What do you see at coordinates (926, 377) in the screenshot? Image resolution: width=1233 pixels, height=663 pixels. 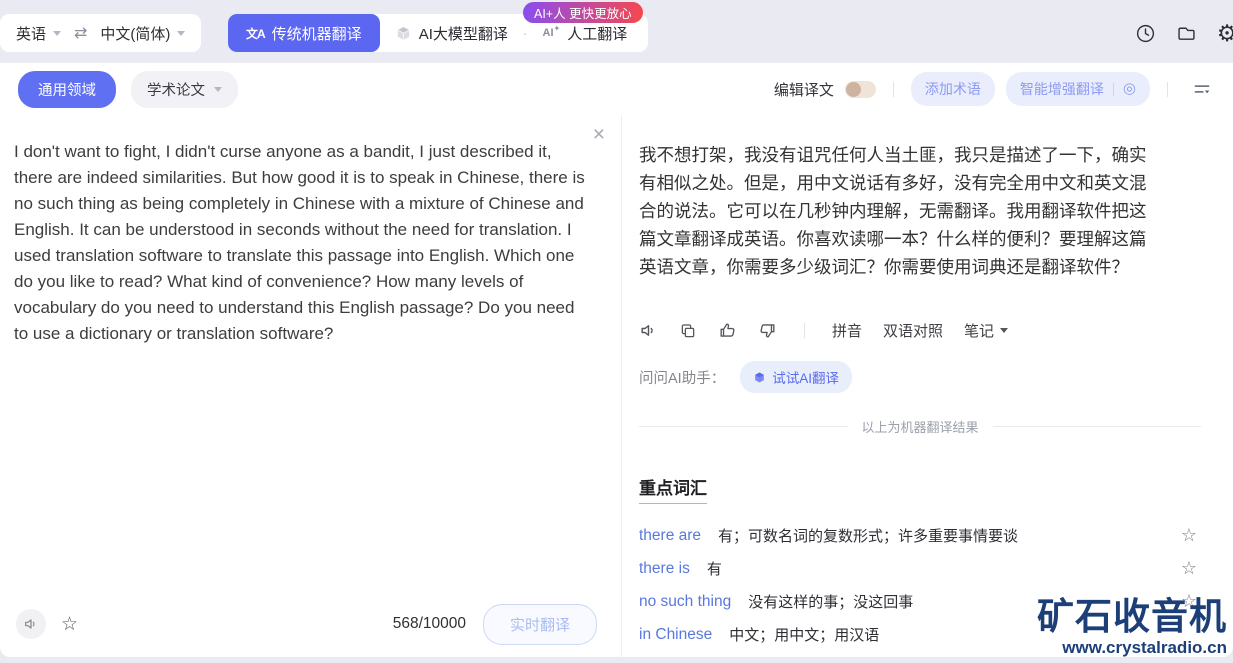 I see `ai-assistant-row: 问问AI助手： 试试AI翻译` at bounding box center [926, 377].